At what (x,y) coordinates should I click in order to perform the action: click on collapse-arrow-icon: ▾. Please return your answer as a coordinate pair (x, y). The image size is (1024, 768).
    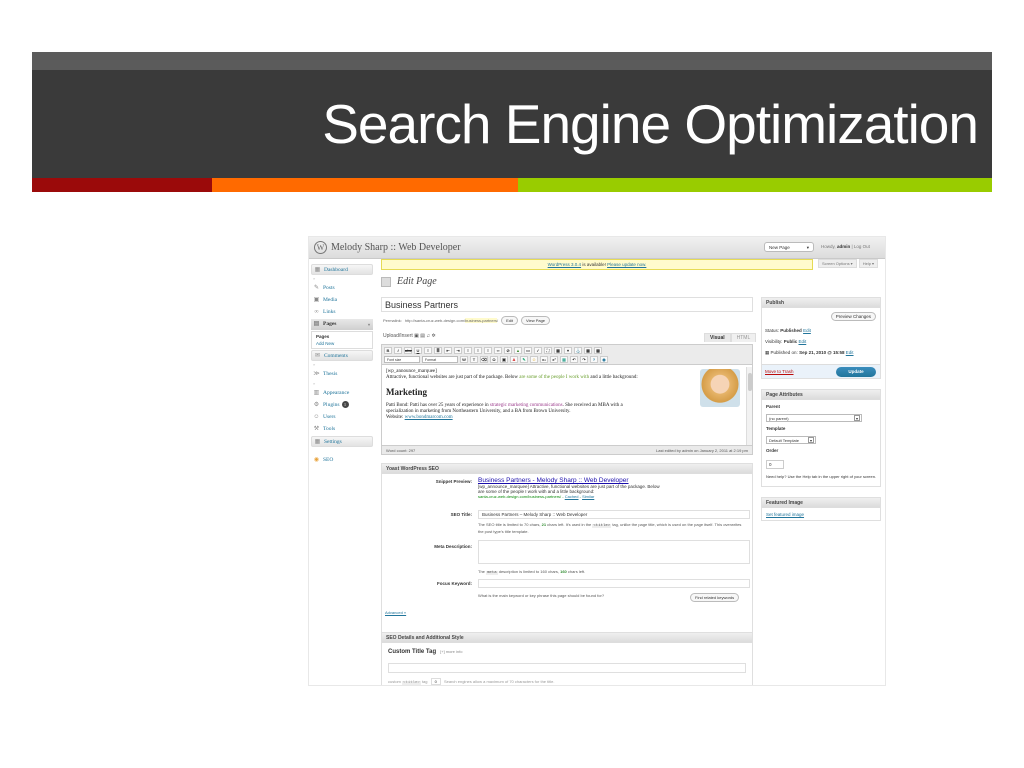
    Looking at the image, I should click on (369, 324).